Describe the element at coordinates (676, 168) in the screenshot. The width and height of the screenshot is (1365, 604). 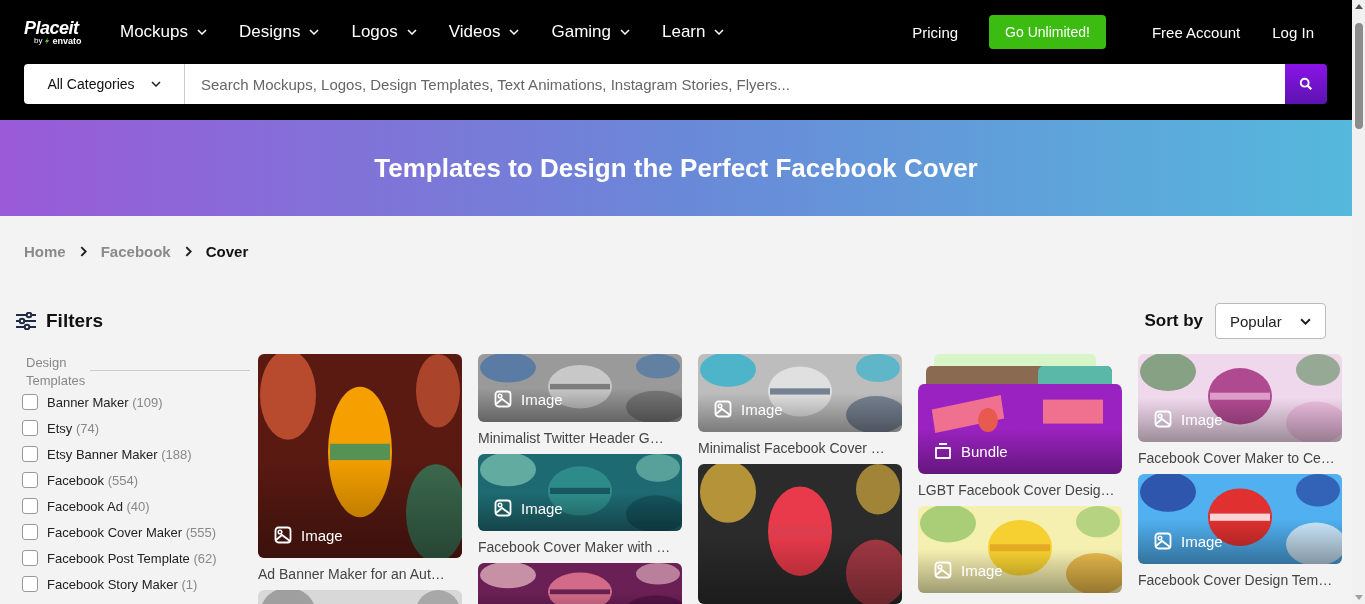
I see `banner-title: Templates to Design the Perfect Facebook Cover` at that location.